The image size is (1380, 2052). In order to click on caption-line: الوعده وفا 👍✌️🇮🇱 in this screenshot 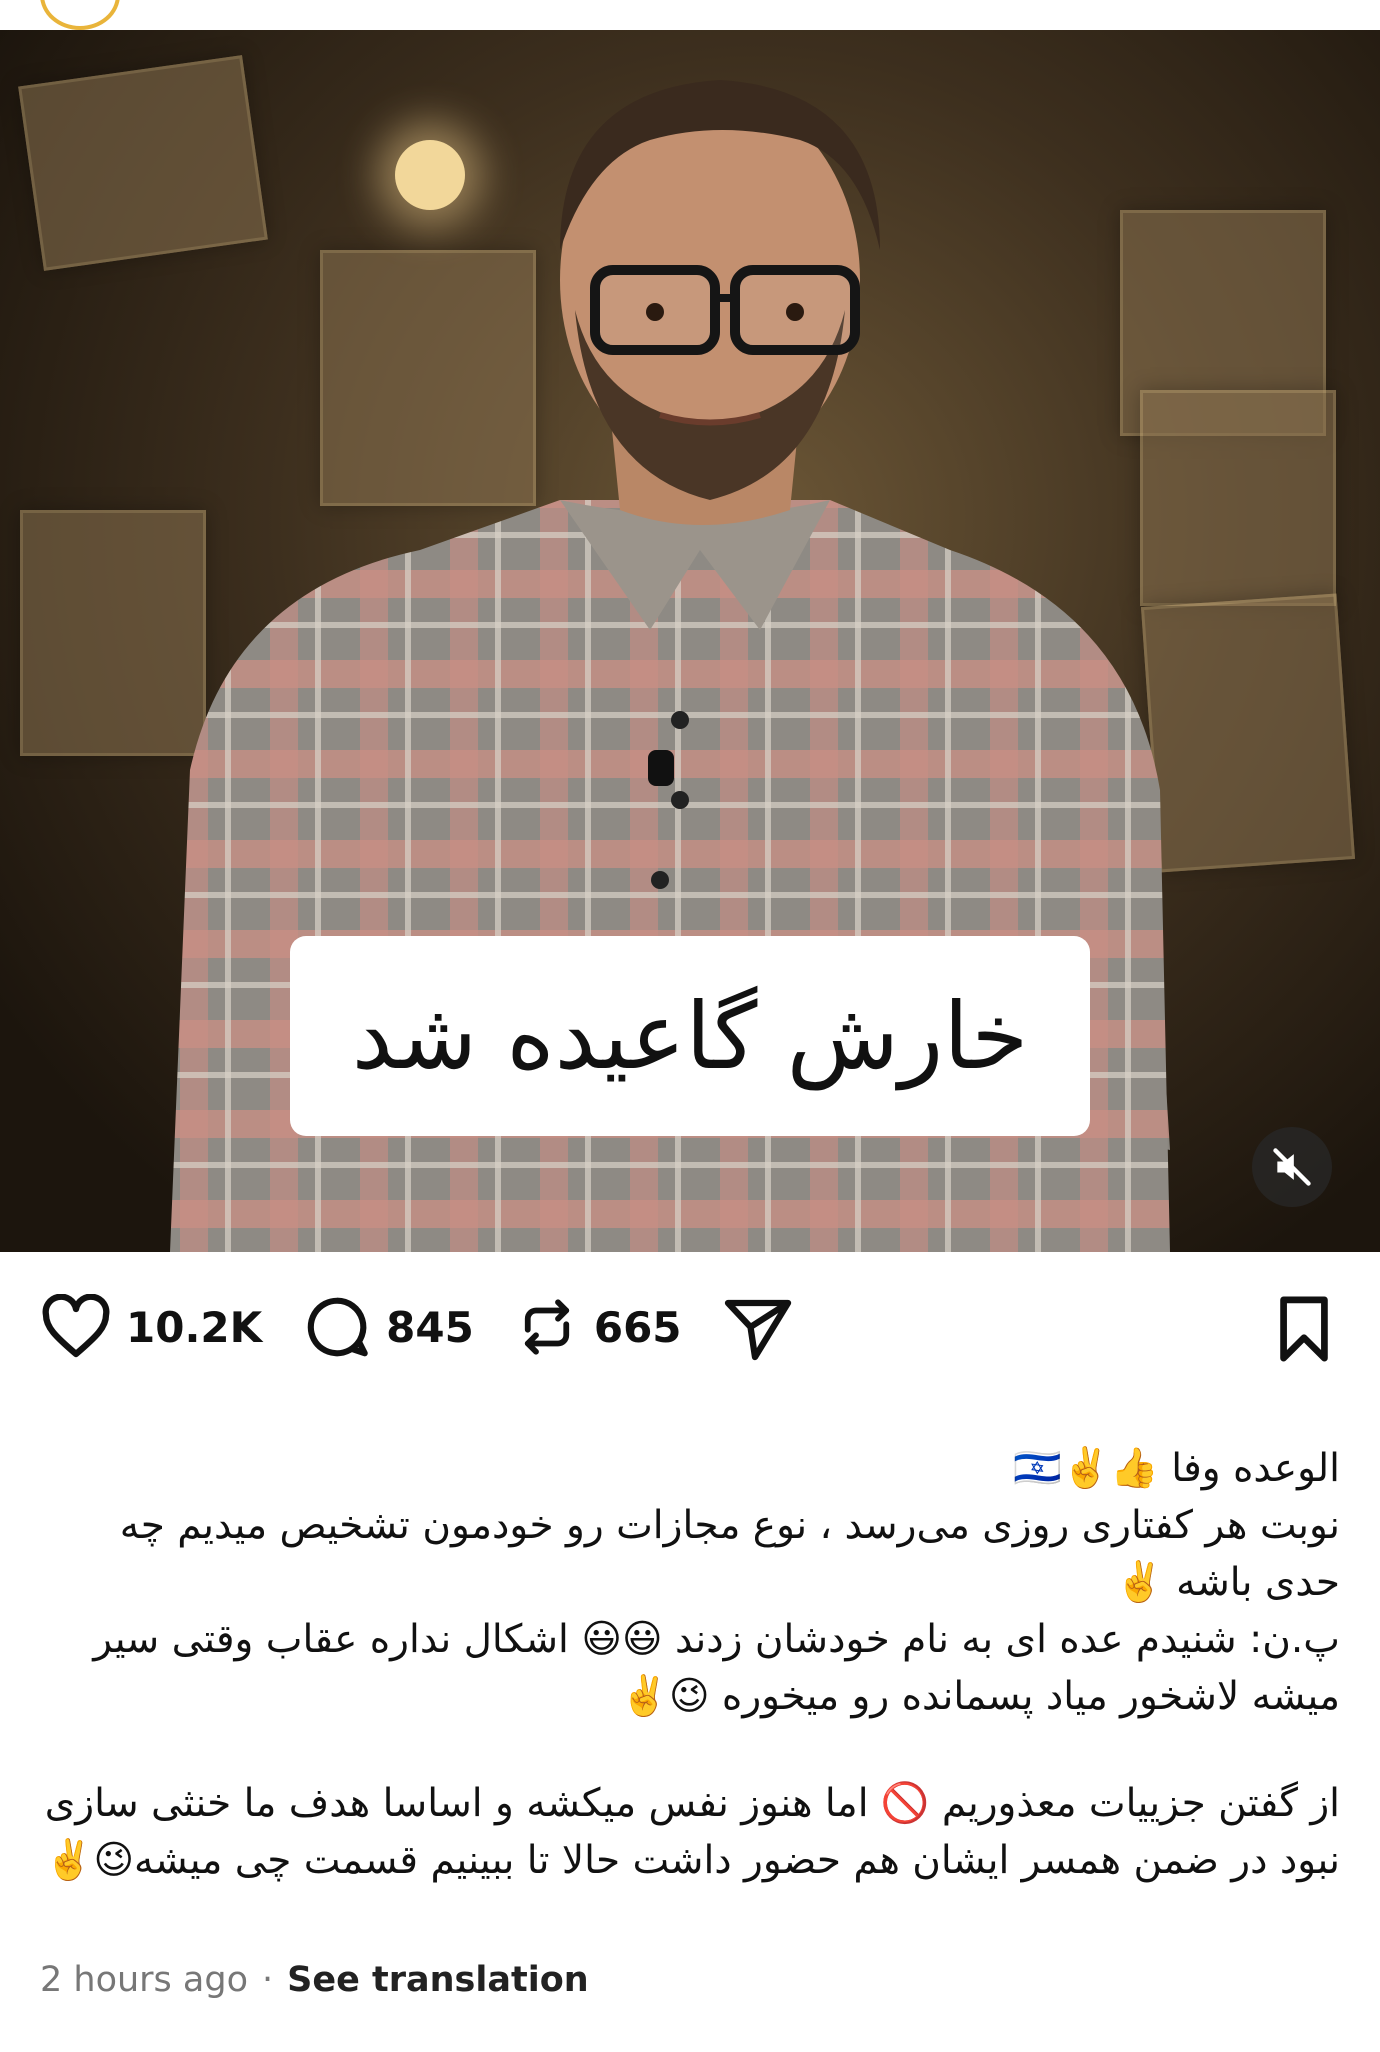, I will do `click(1176, 1468)`.